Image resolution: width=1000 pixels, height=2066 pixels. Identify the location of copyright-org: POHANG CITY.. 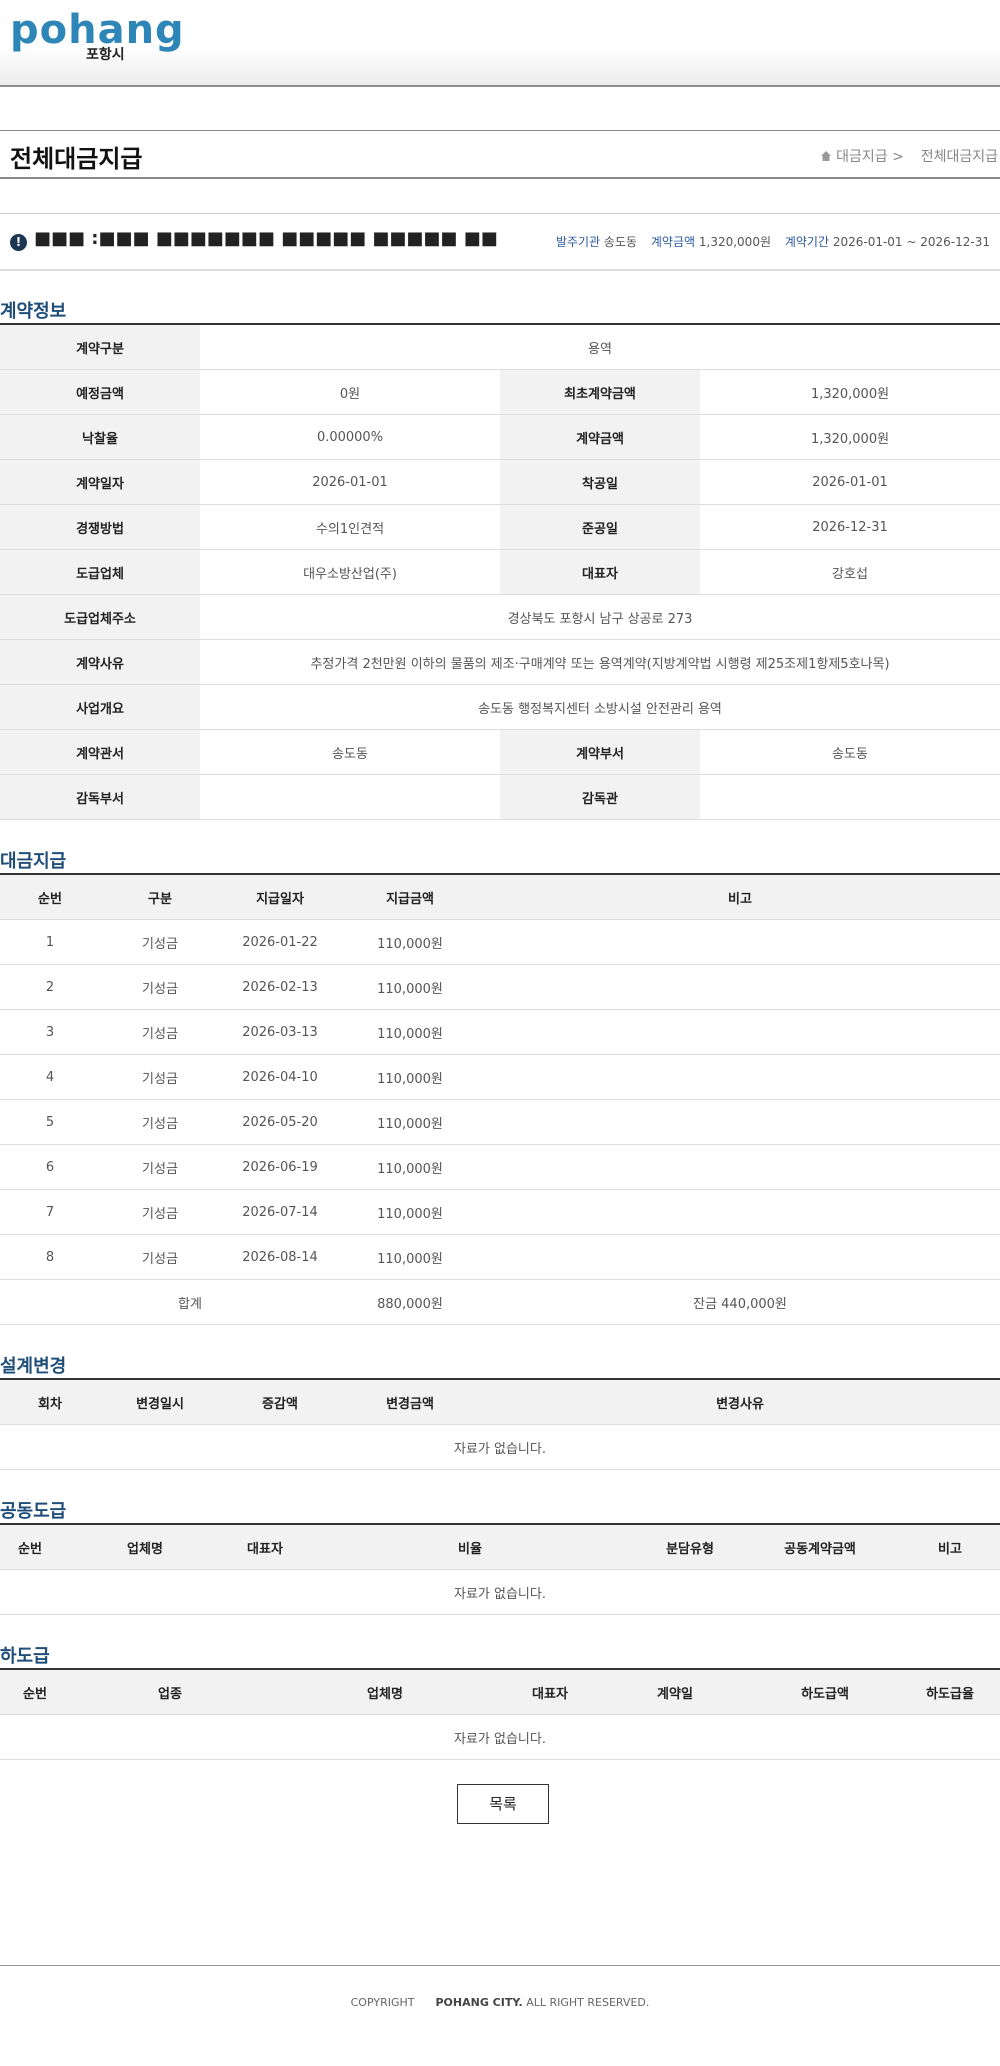
(479, 2002).